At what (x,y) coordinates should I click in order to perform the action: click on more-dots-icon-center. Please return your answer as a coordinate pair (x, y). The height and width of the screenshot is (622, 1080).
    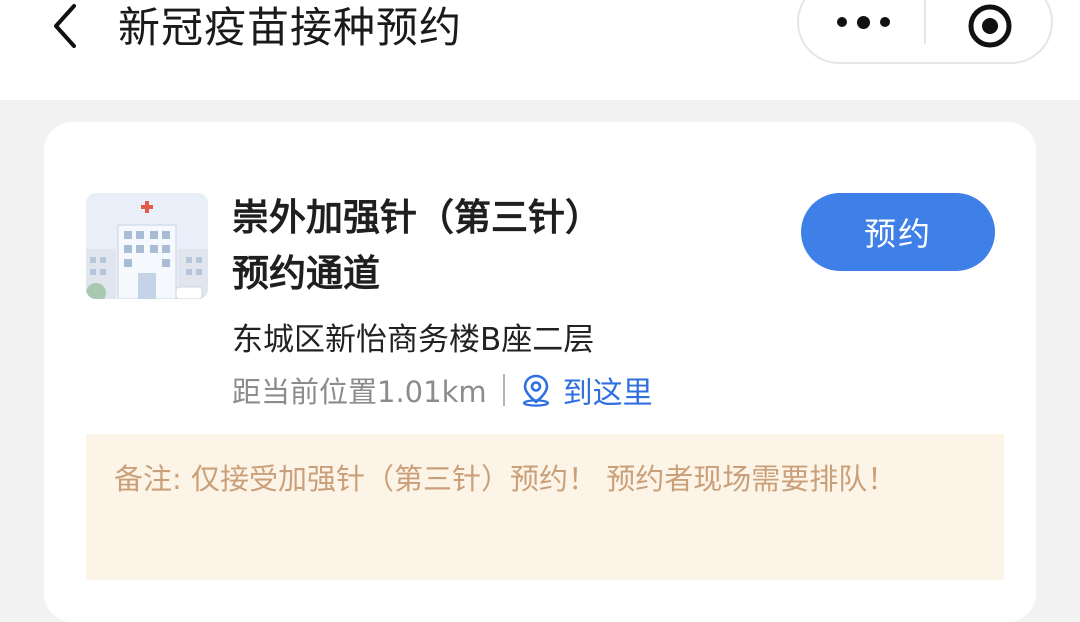
    Looking at the image, I should click on (863, 22).